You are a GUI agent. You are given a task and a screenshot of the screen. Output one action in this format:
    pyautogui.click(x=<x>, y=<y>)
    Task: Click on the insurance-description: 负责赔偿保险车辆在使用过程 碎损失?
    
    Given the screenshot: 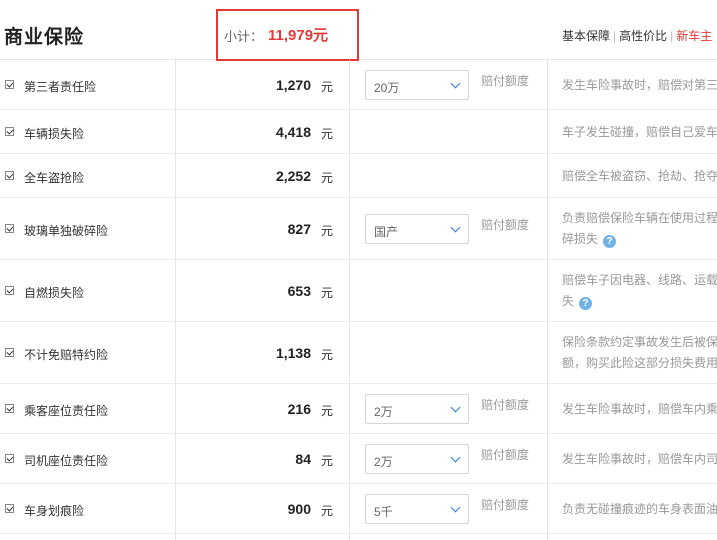 What is the action you would take?
    pyautogui.click(x=639, y=229)
    